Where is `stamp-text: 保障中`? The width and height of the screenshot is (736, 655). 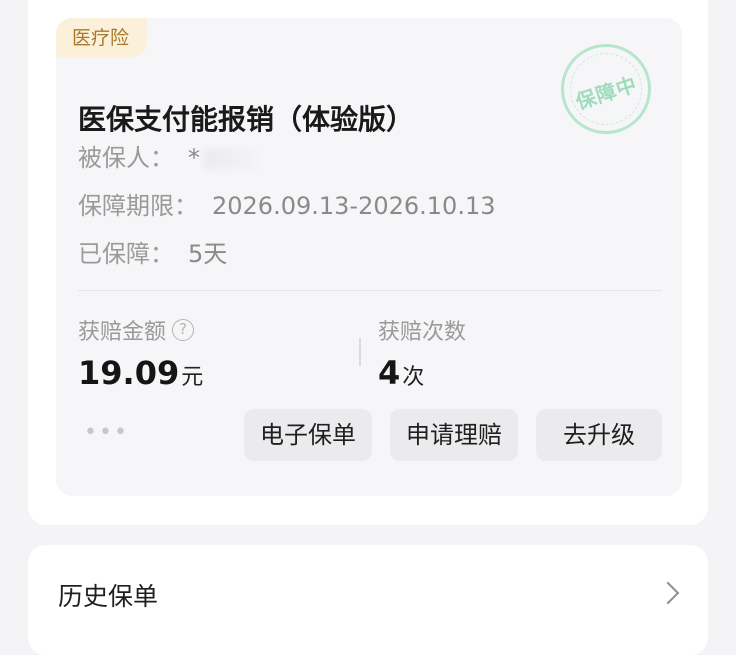 stamp-text: 保障中 is located at coordinates (606, 93).